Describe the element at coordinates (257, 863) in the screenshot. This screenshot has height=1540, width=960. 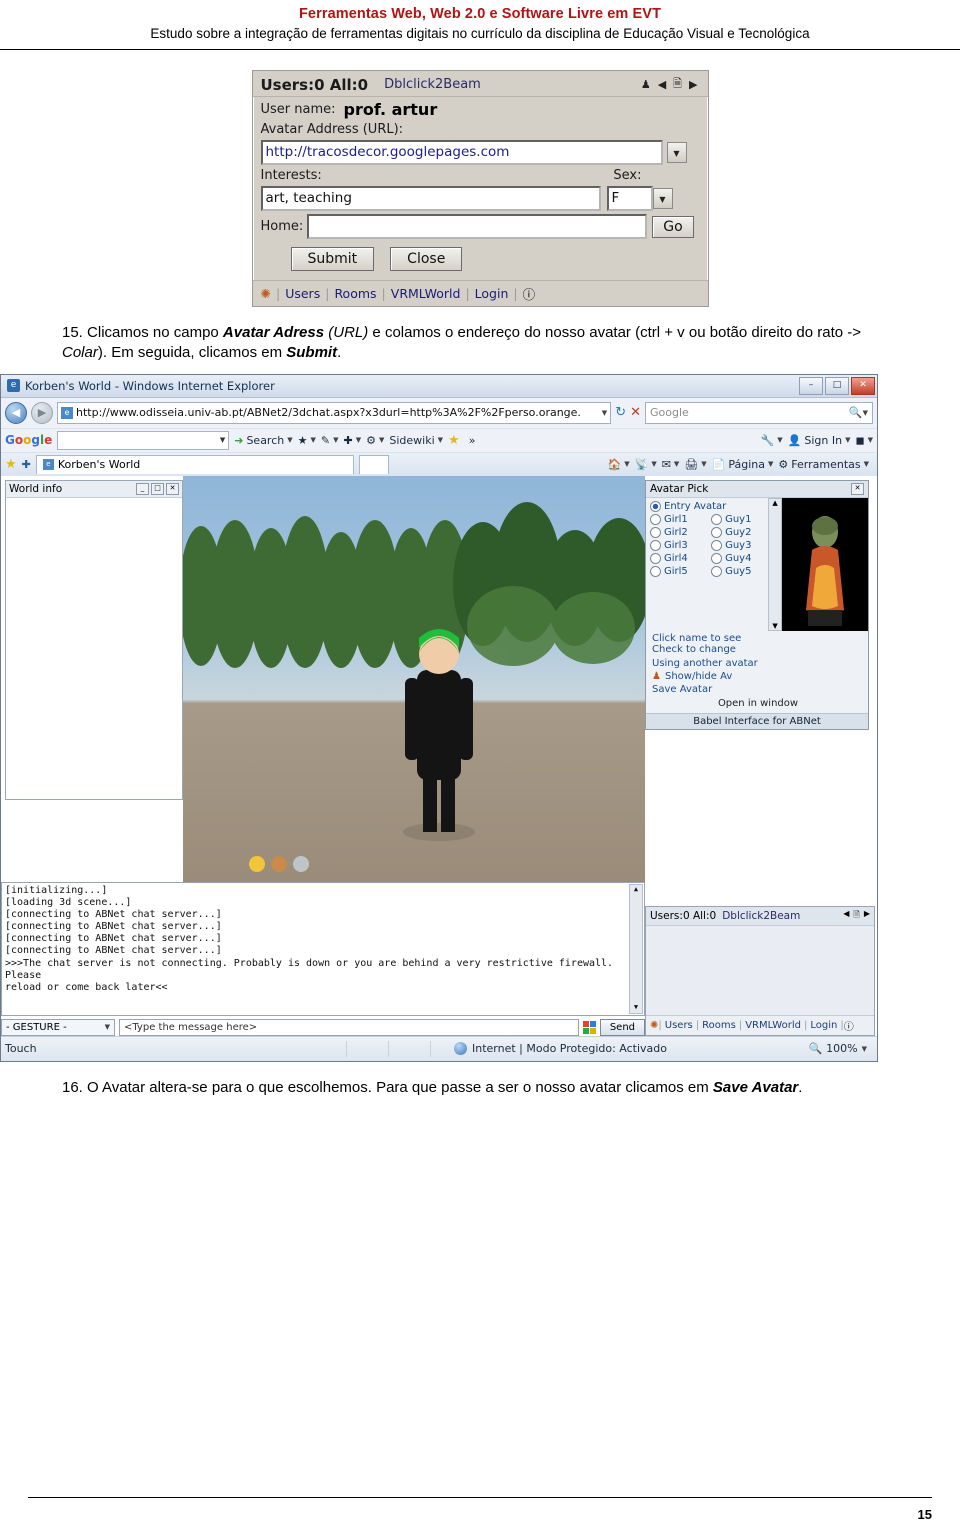
I see `sun-icon` at that location.